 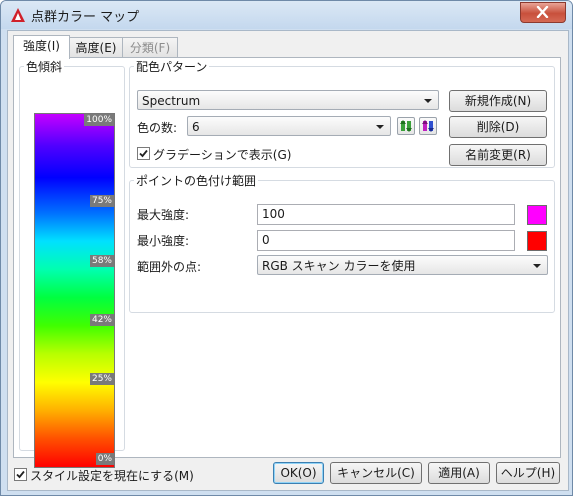 What do you see at coordinates (101, 201) in the screenshot?
I see `tick-label: 75%` at bounding box center [101, 201].